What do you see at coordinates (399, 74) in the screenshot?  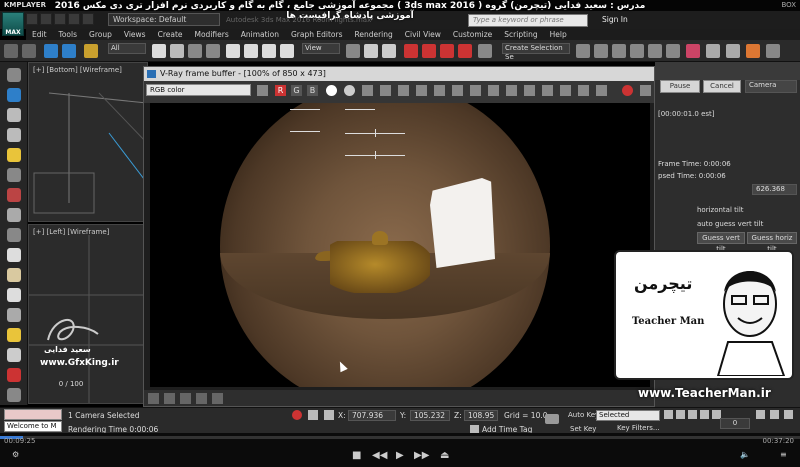 I see `vfb-title-bar: V-Ray frame buffer - [100% of 850 x 473]` at bounding box center [399, 74].